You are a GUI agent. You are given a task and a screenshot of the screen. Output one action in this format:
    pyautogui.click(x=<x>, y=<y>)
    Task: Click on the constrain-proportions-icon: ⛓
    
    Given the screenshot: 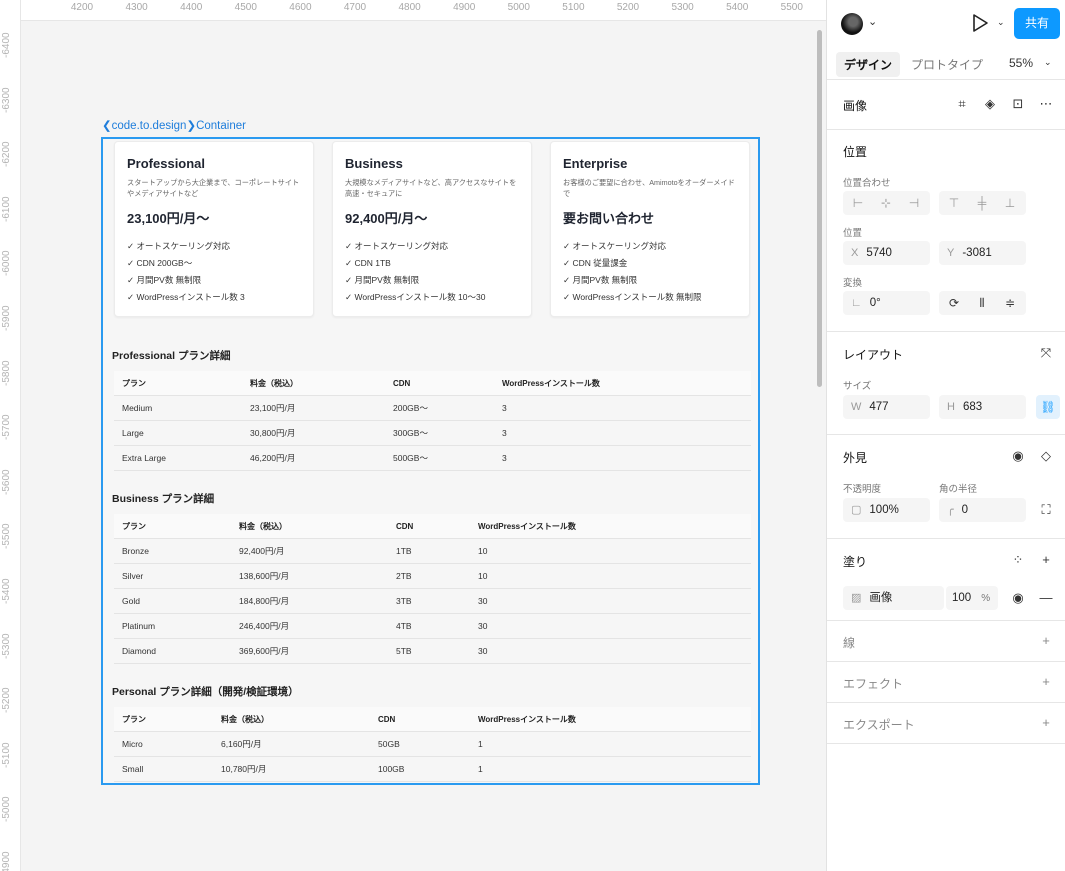 What is the action you would take?
    pyautogui.click(x=1048, y=407)
    